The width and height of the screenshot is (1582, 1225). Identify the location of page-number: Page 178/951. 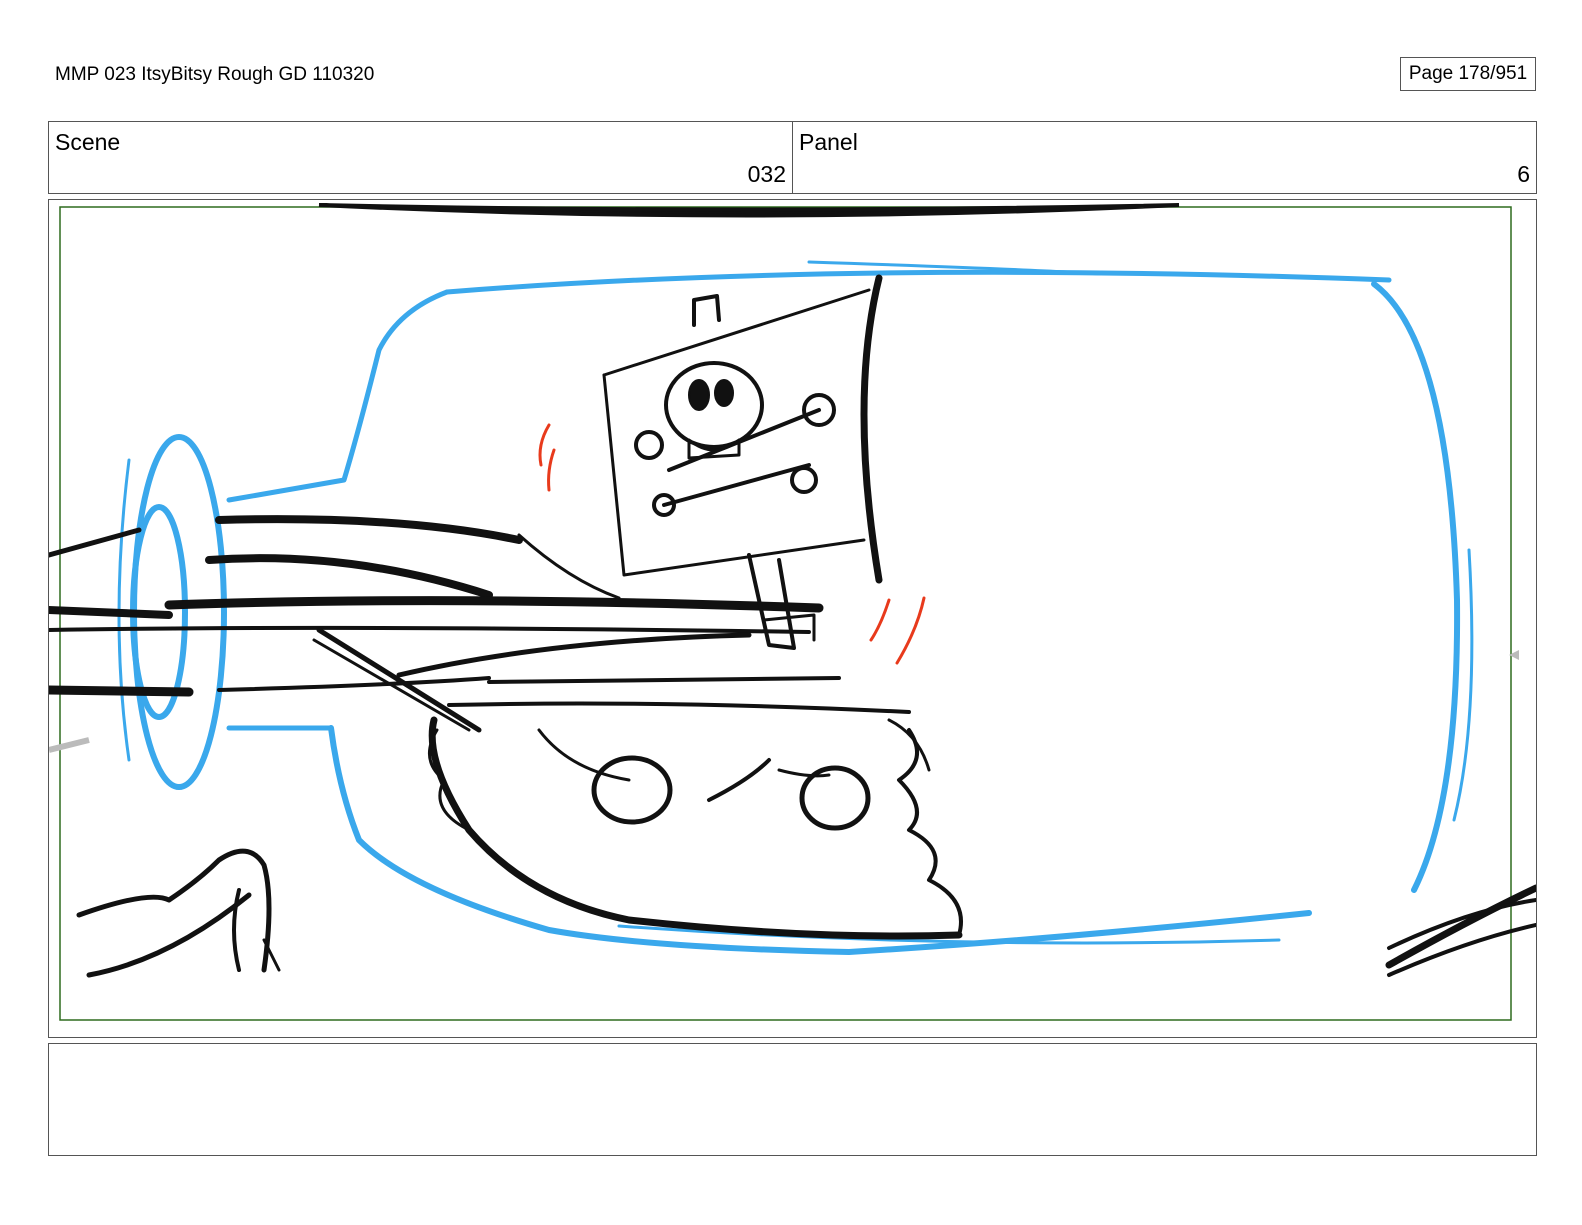
(1468, 74).